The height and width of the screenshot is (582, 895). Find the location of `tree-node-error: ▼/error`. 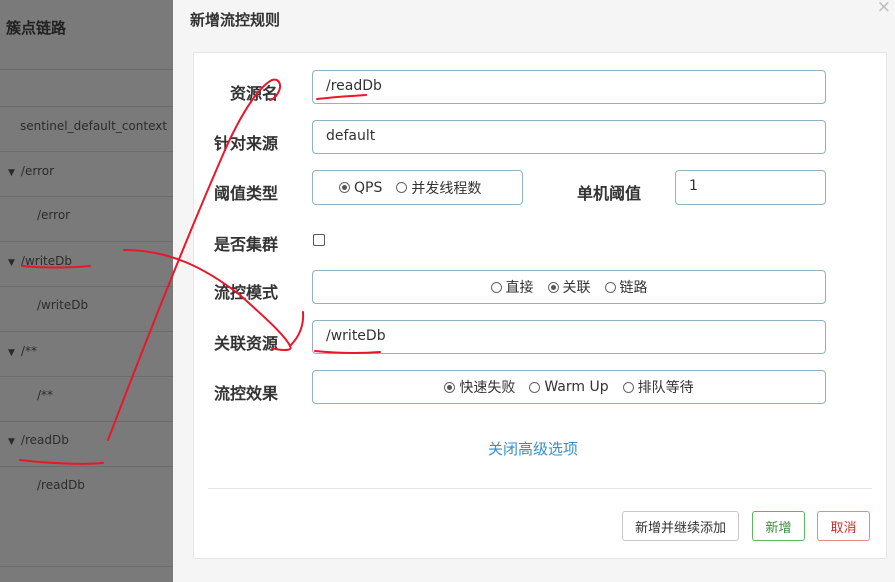

tree-node-error: ▼/error is located at coordinates (31, 171).